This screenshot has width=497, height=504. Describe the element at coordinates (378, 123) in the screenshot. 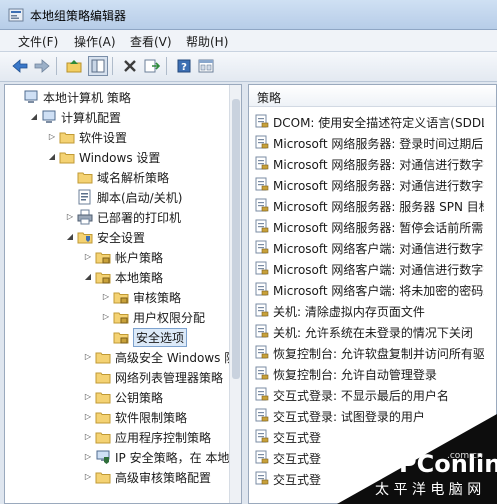

I see `policy-name: DCOM: 使用安全描述符定义语言(SDDL)语` at that location.